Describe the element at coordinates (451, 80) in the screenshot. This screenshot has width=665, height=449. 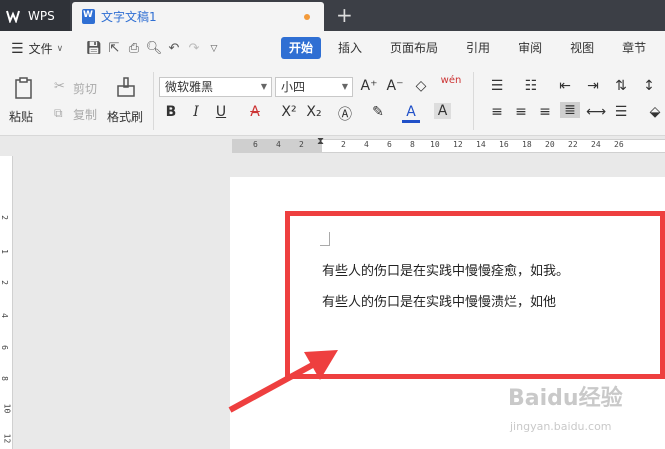
I see `phonetic-guide-icon: wén` at that location.